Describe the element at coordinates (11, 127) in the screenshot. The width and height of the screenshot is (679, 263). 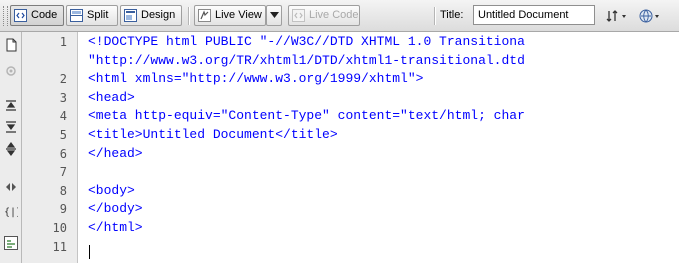
I see `collapse-selection-icon` at that location.